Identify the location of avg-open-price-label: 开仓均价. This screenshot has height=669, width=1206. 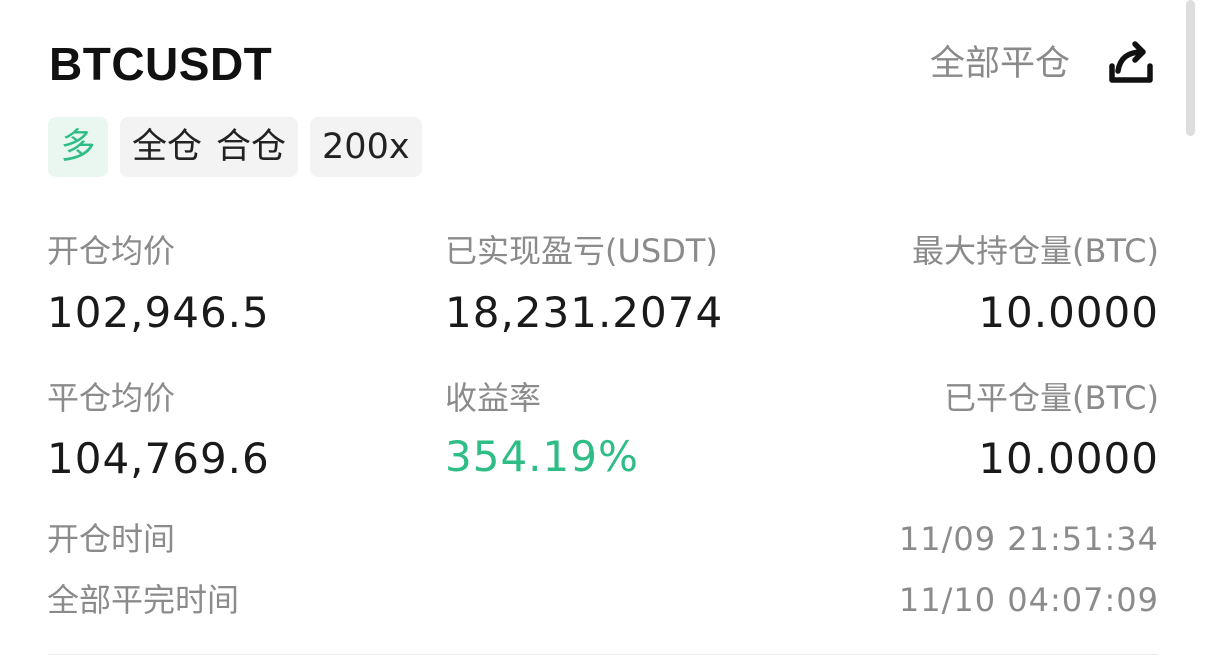
(111, 251).